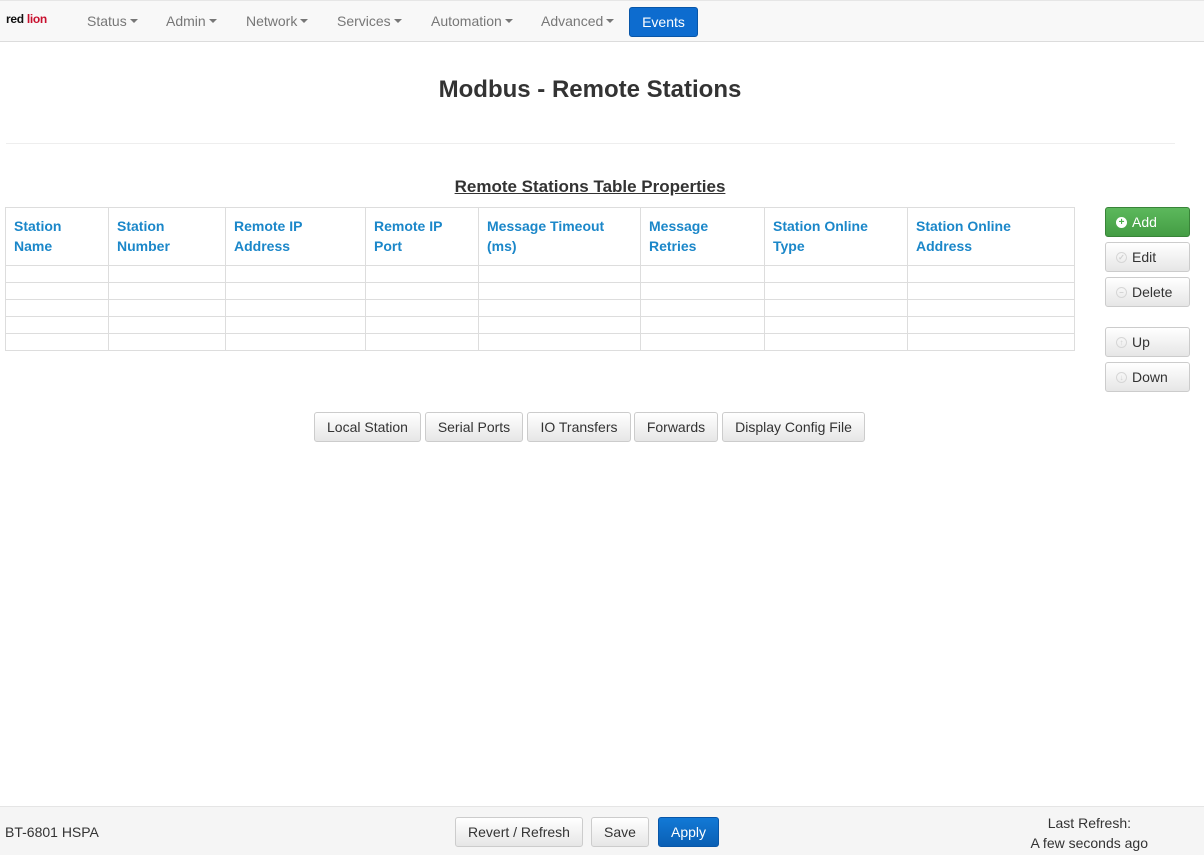  I want to click on forwards-button: Forwards, so click(676, 427).